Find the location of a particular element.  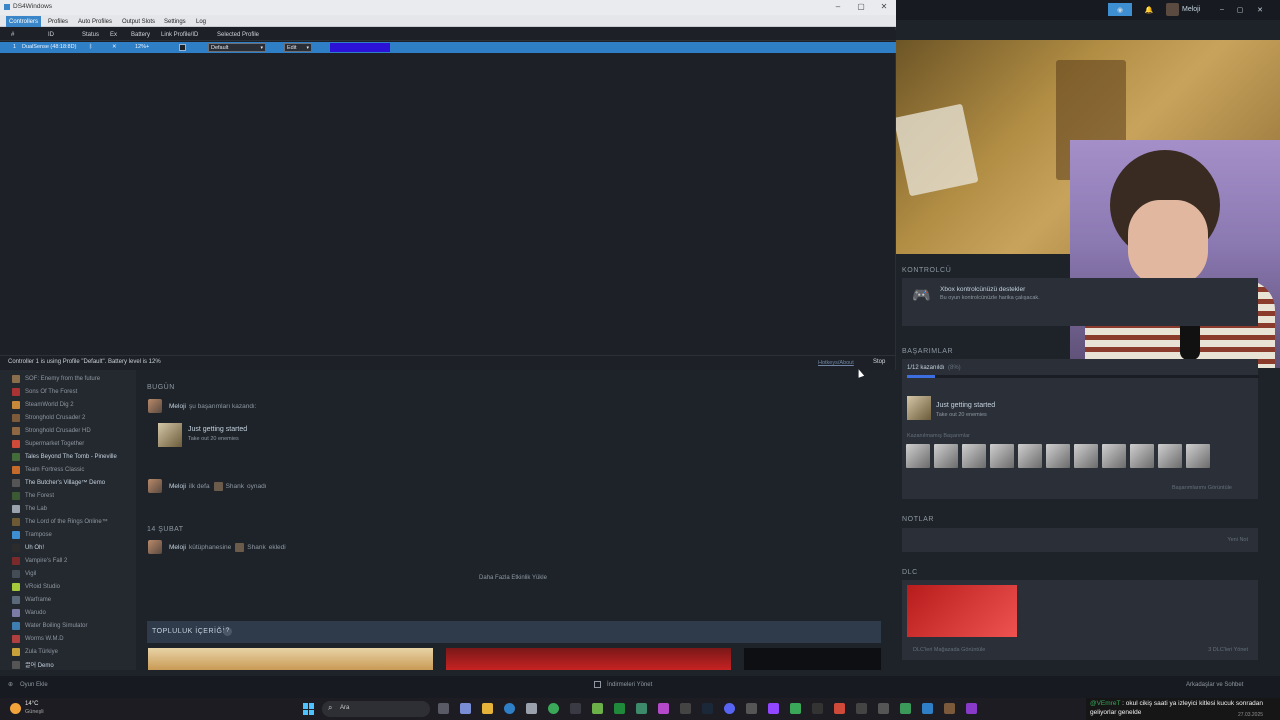

dlc-manage-link: 3 DLC'leri Yönet is located at coordinates (1228, 650).